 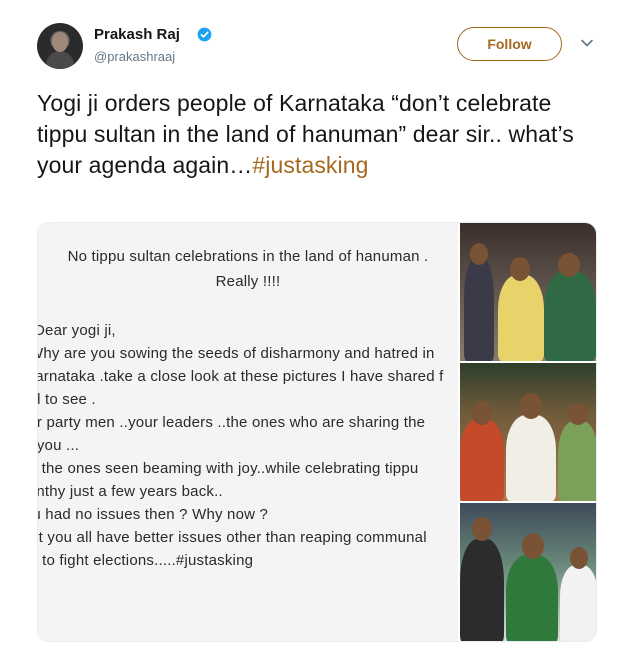 What do you see at coordinates (153, 514) in the screenshot?
I see `note-line: You had no issues then ? Why now ?` at bounding box center [153, 514].